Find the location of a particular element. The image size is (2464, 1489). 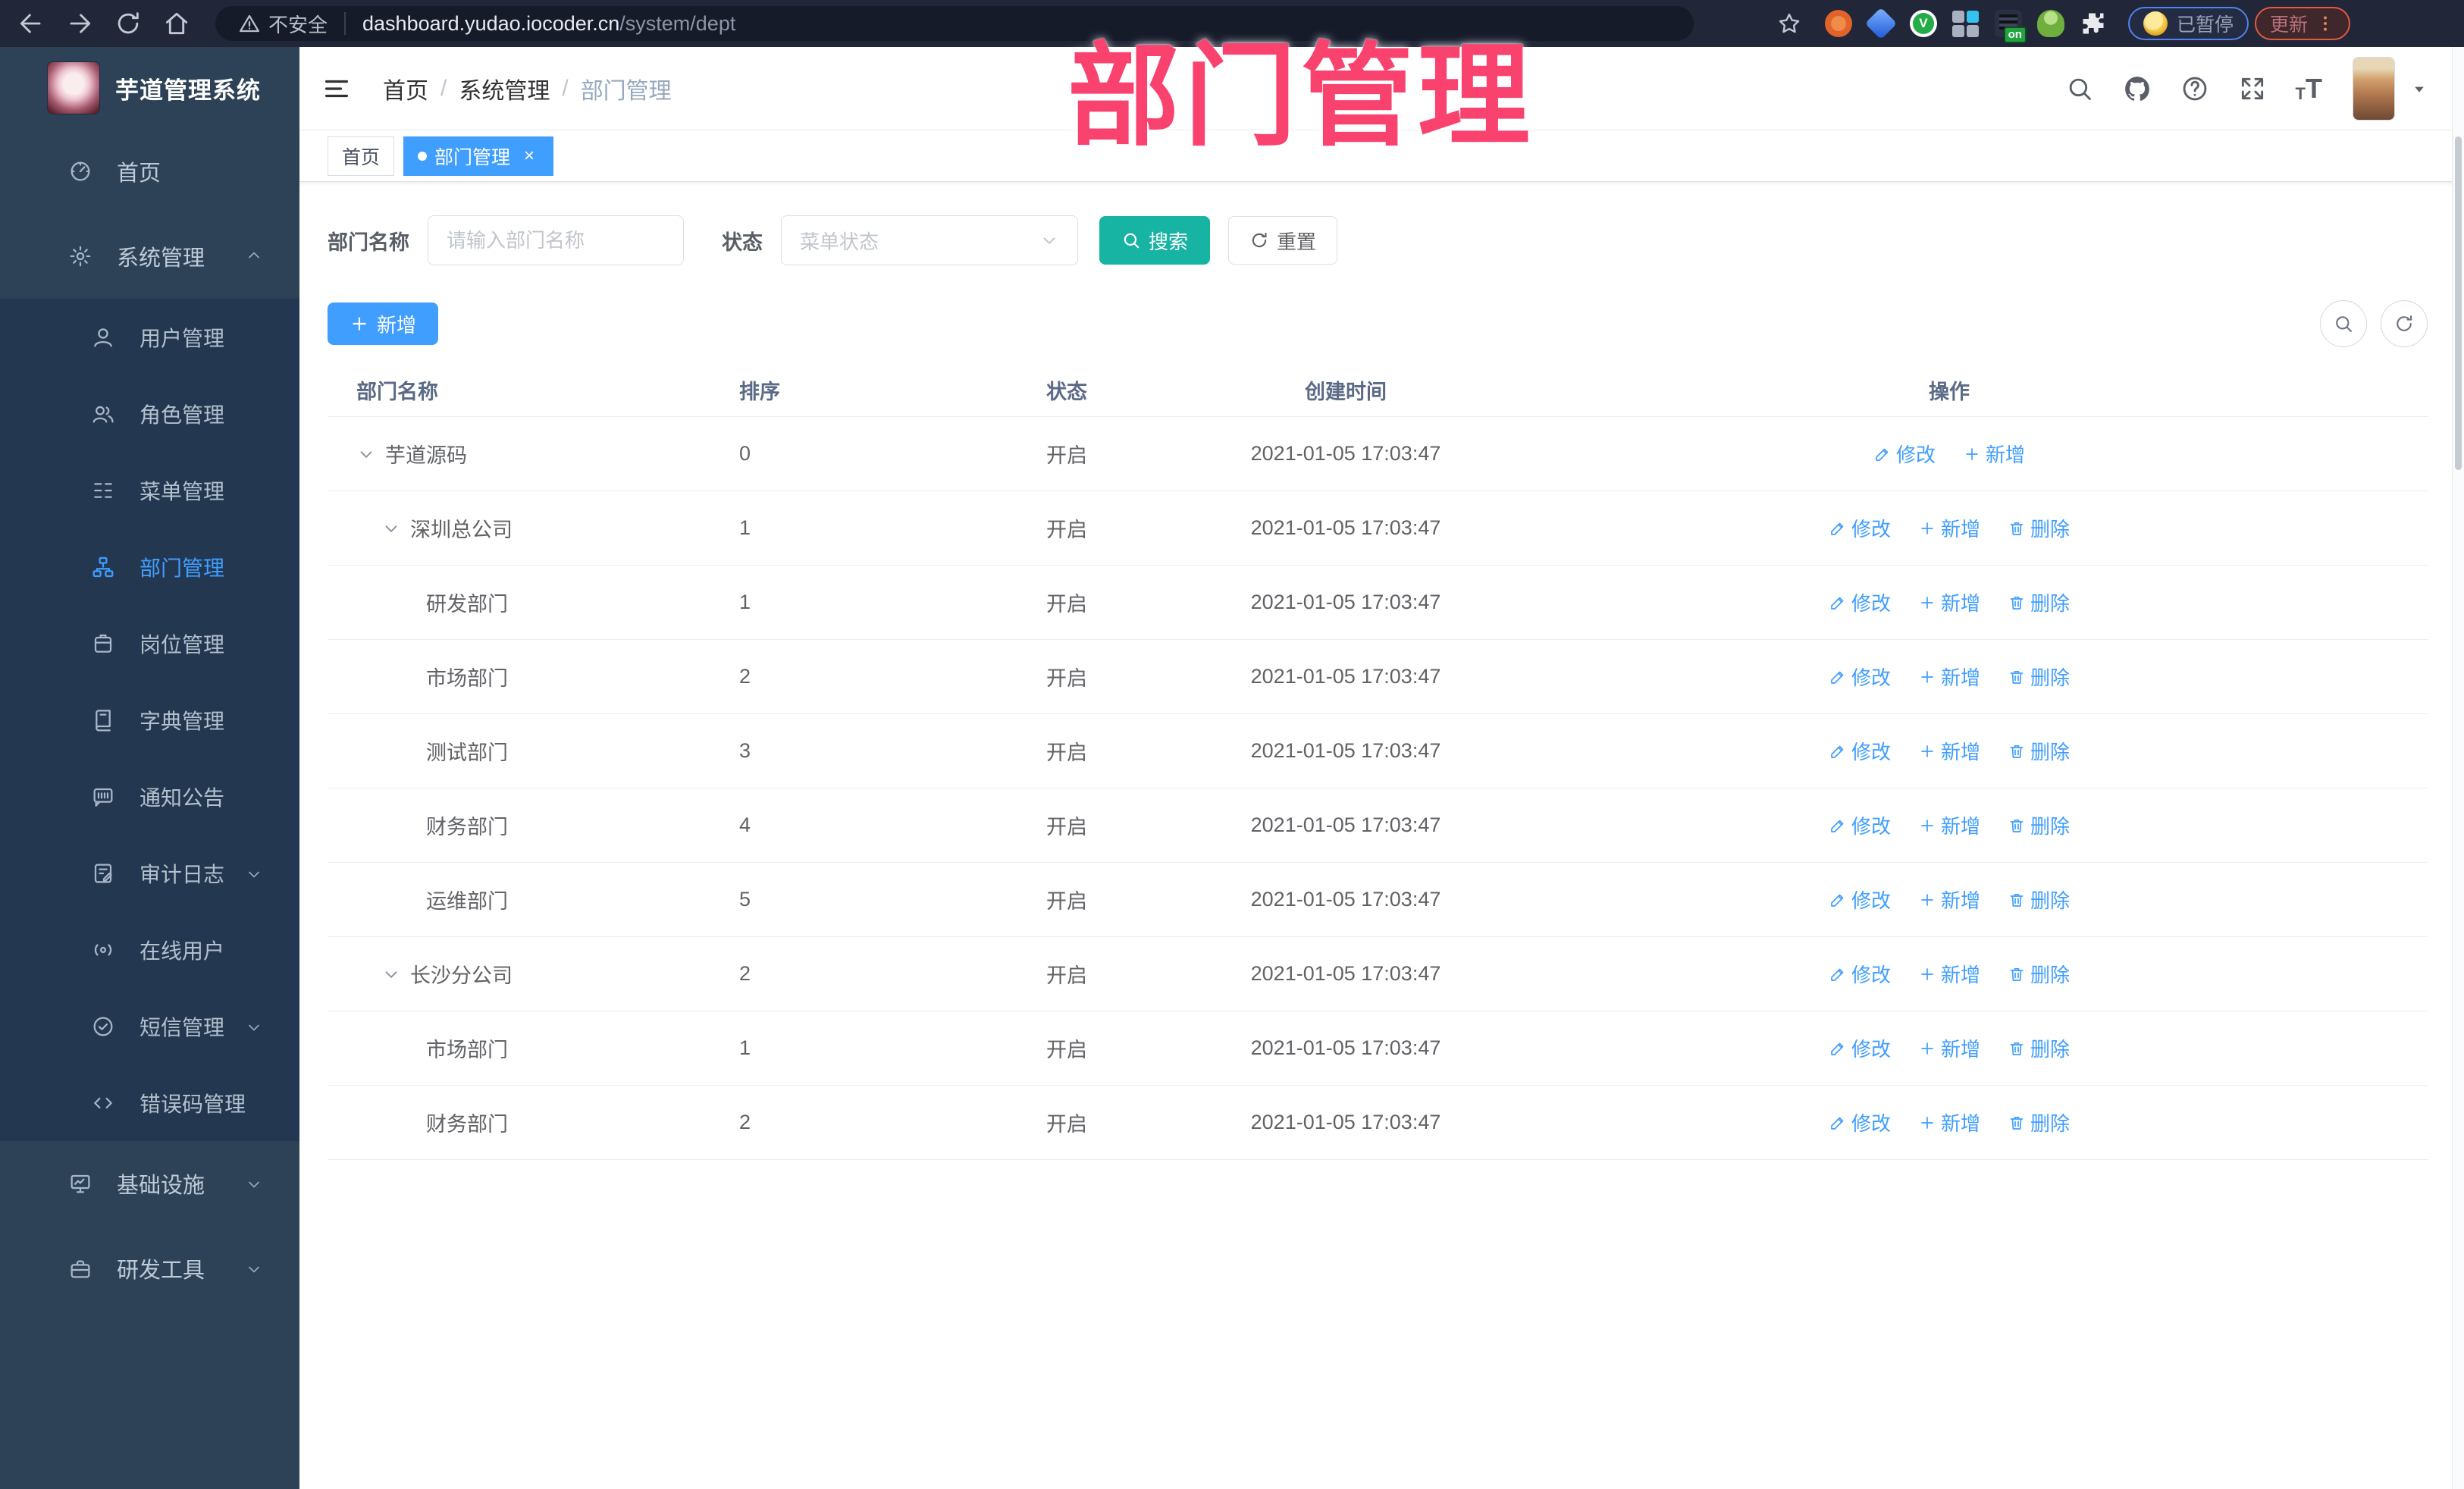

forward-icon is located at coordinates (79, 23).